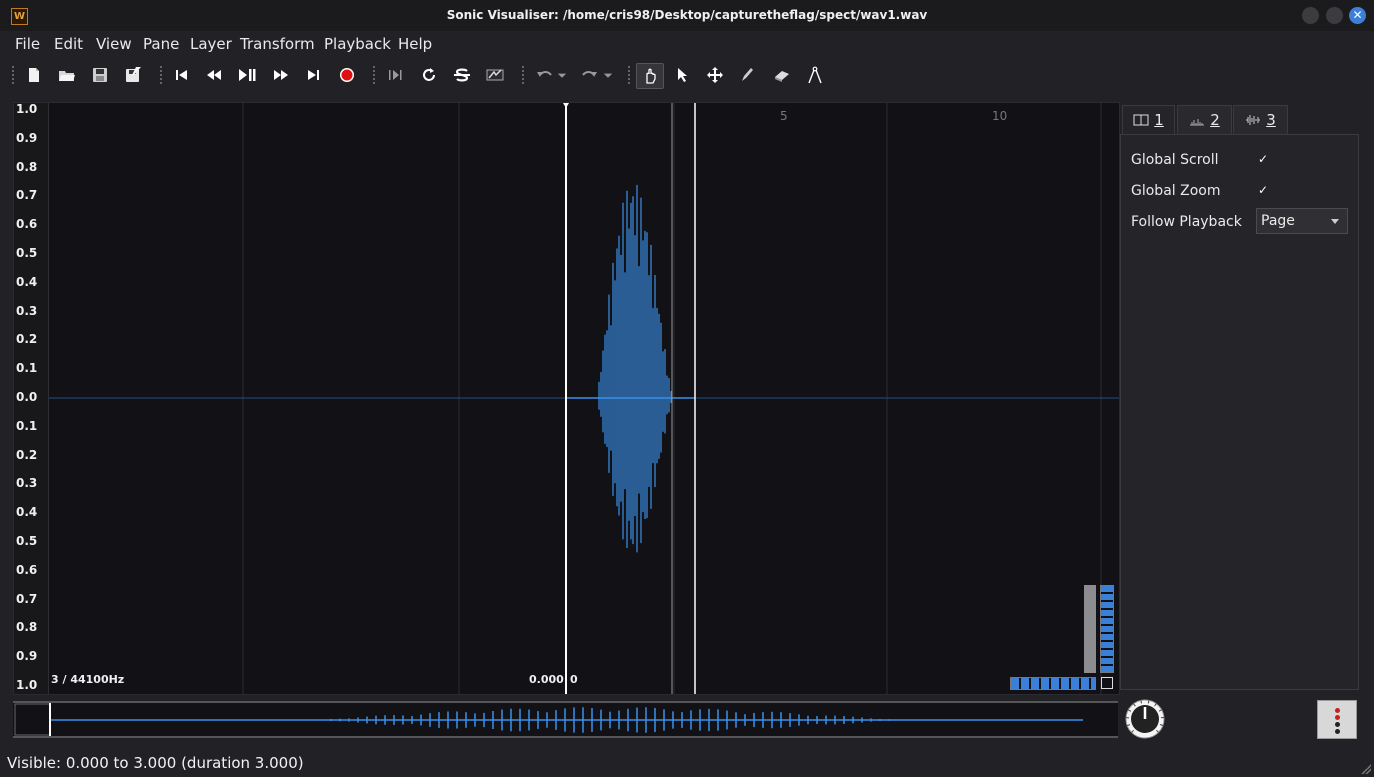 This screenshot has width=1374, height=777. I want to click on open-file-icon, so click(67, 75).